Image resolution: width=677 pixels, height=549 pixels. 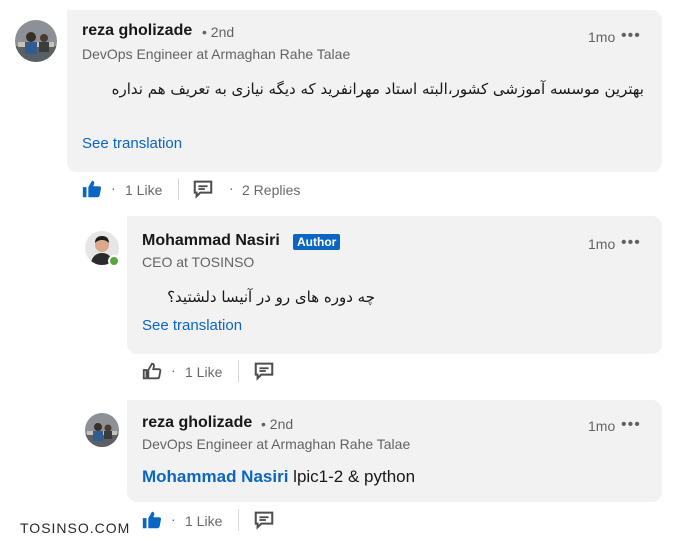 What do you see at coordinates (354, 476) in the screenshot?
I see `reply-text: lpic1-2 & python` at bounding box center [354, 476].